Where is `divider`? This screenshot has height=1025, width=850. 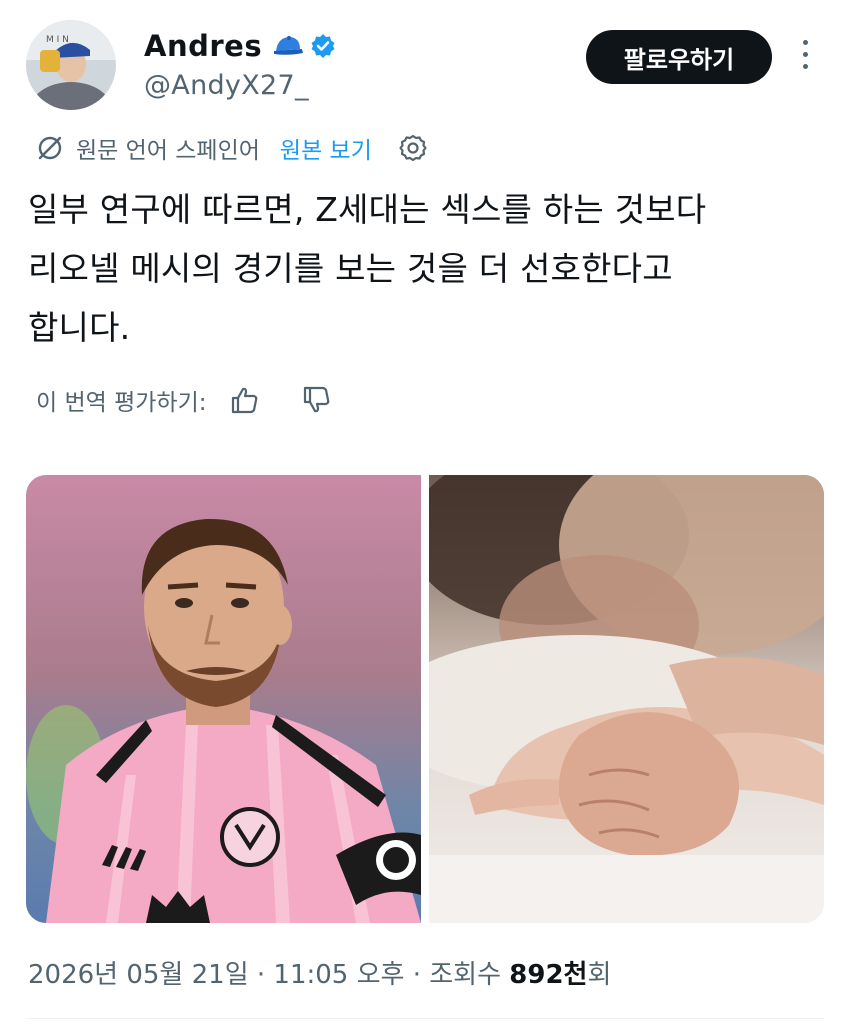 divider is located at coordinates (425, 1018).